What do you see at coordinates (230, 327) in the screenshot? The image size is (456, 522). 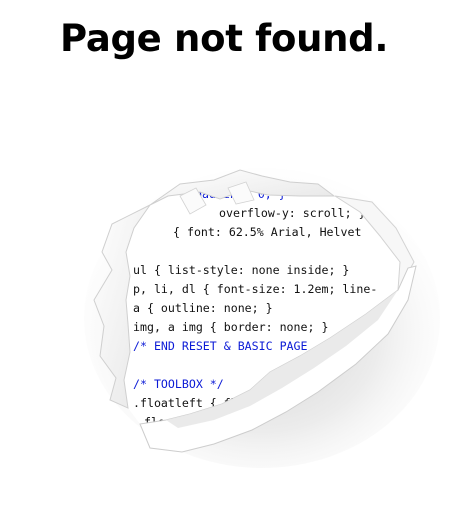 I see `code-line: img, a img { border: none; }` at bounding box center [230, 327].